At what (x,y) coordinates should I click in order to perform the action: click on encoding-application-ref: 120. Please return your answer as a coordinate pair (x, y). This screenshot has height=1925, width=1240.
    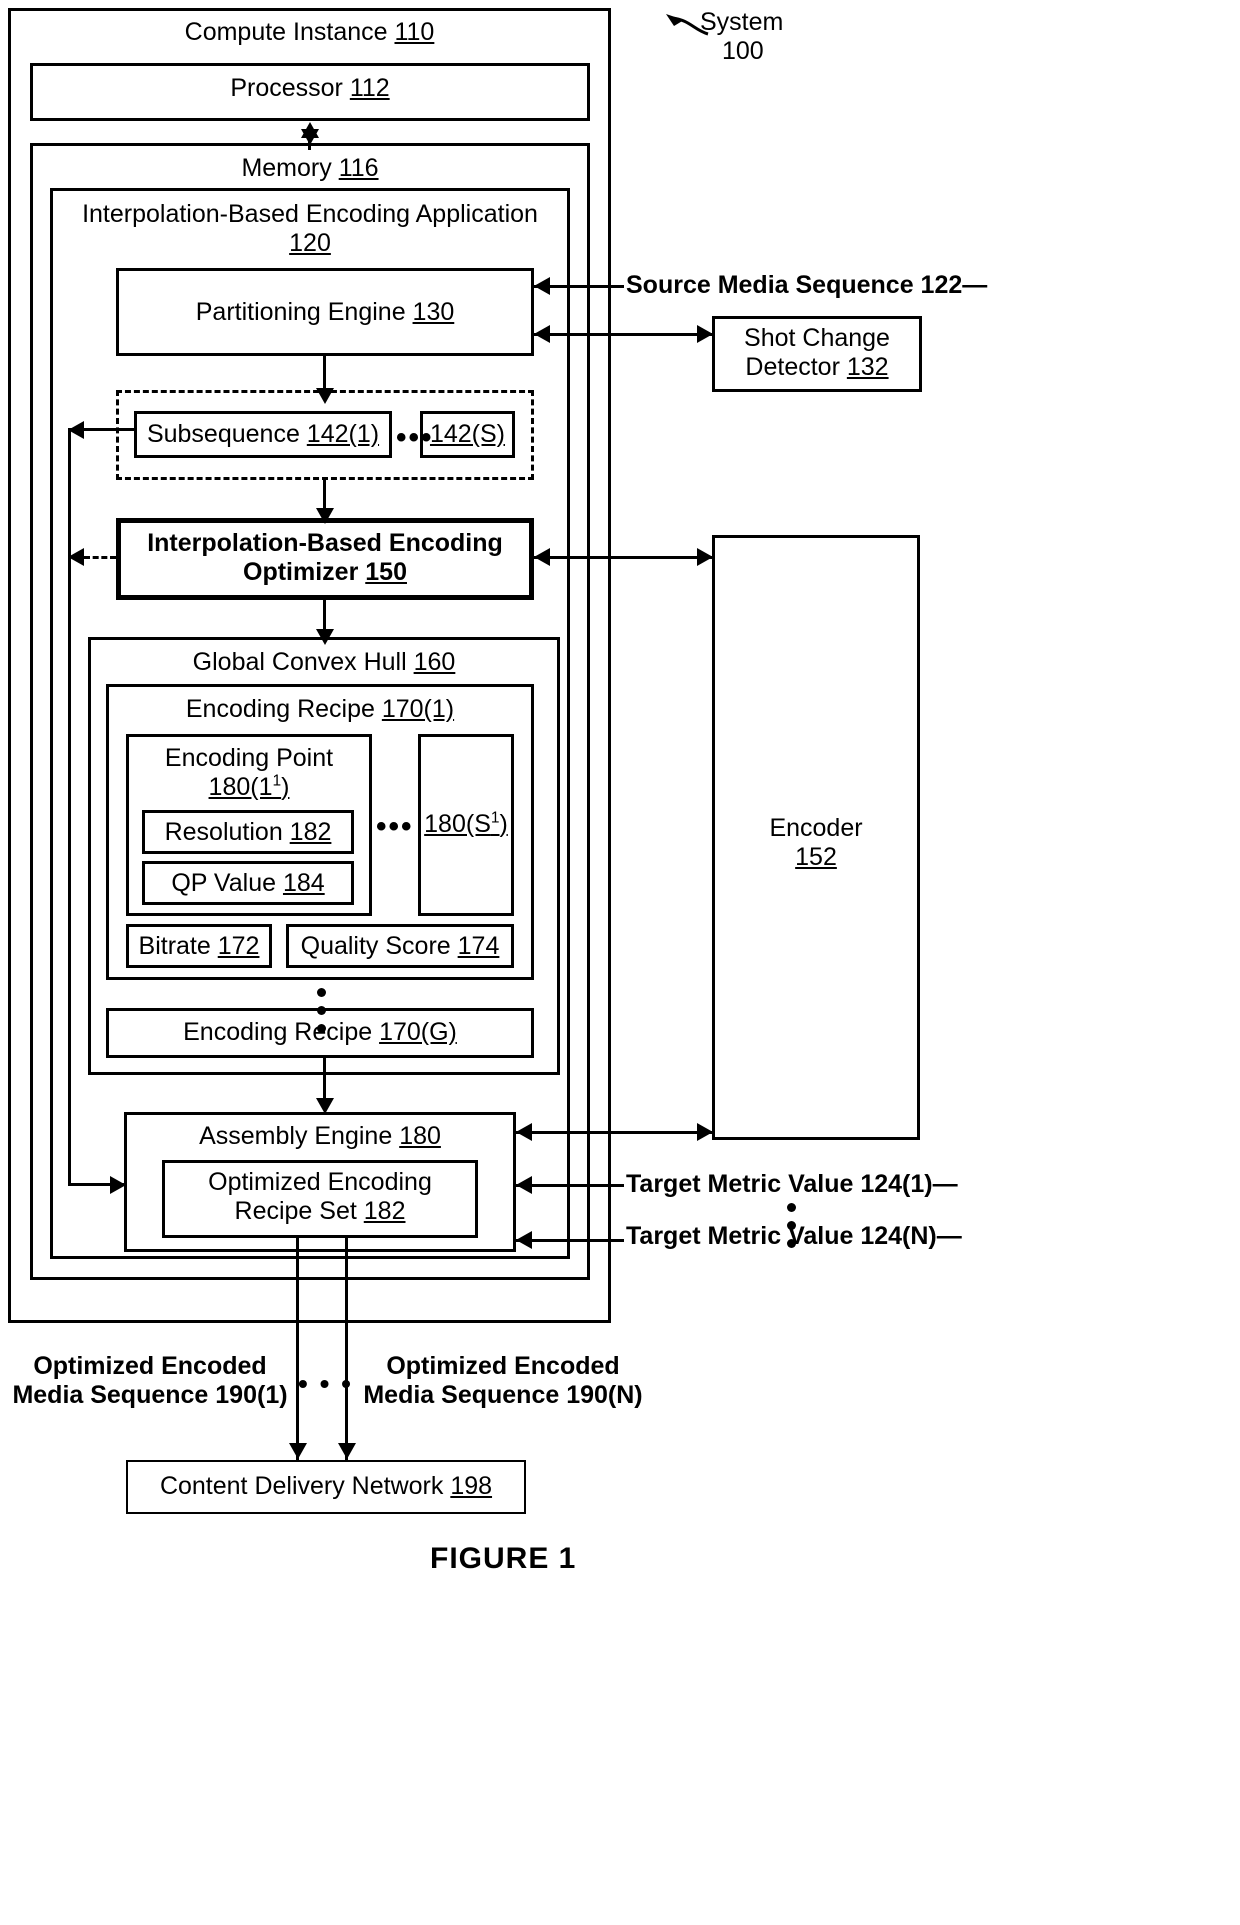
    Looking at the image, I should click on (310, 243).